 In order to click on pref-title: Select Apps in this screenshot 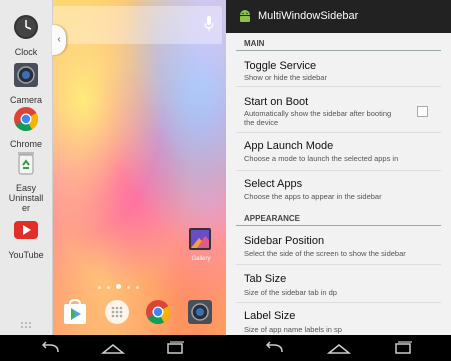, I will do `click(273, 184)`.